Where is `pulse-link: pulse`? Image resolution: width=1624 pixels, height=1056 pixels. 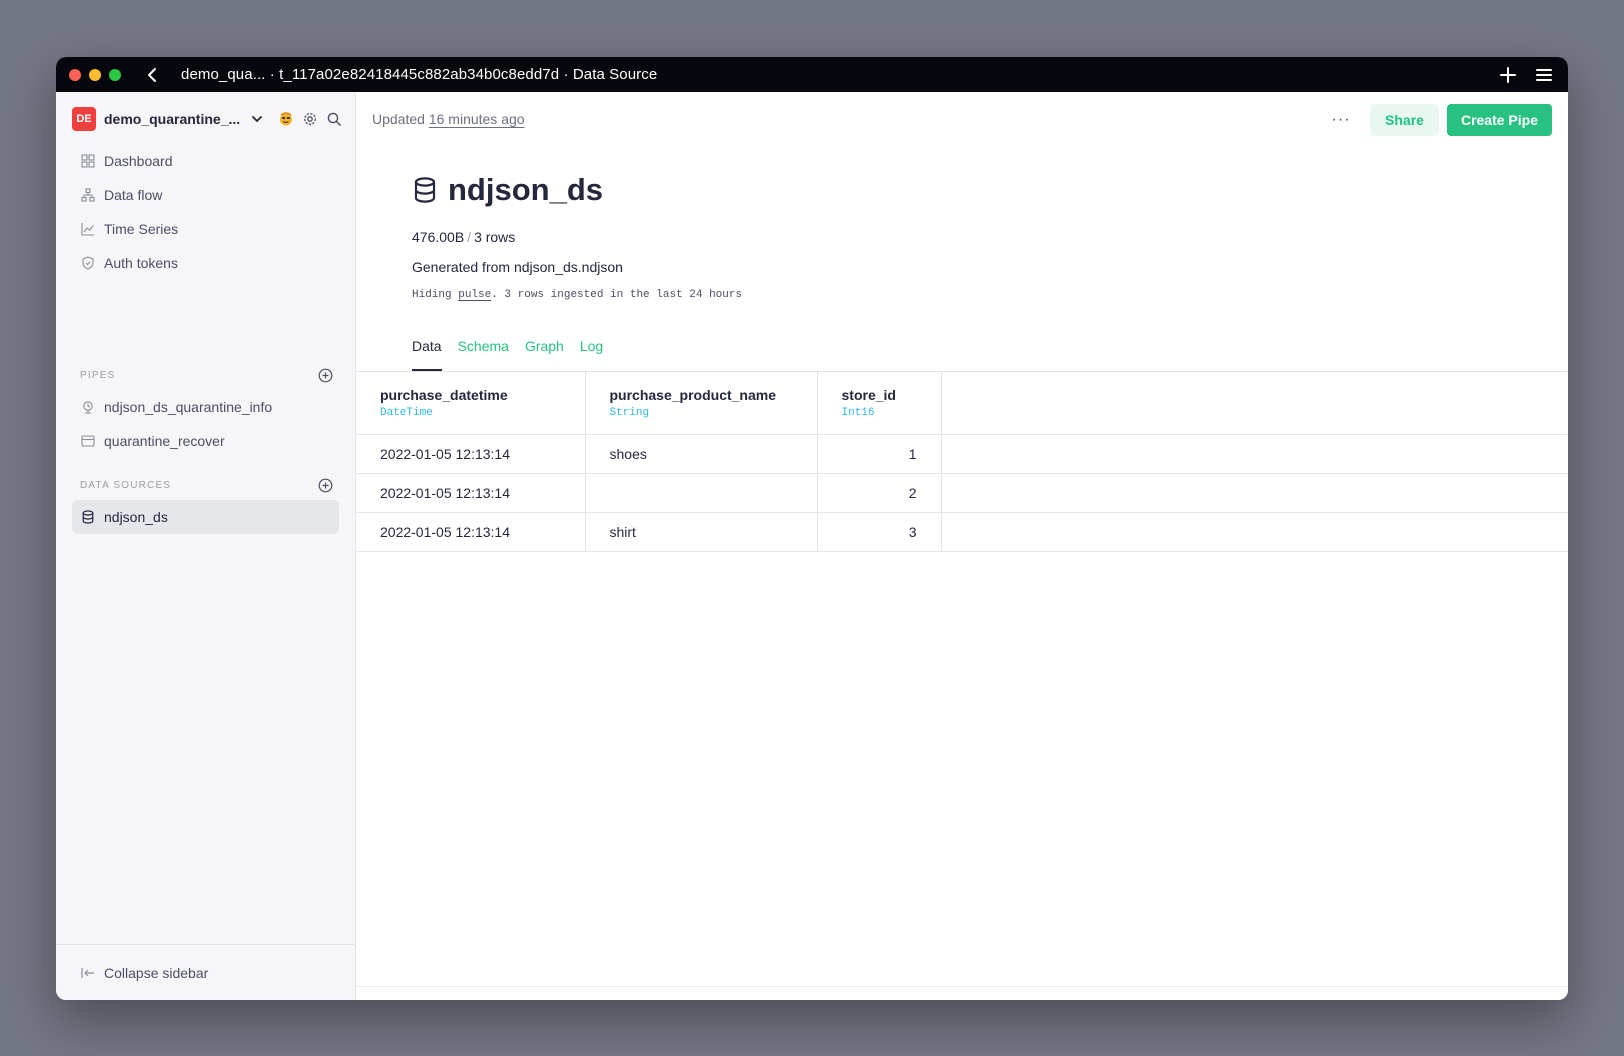 pulse-link: pulse is located at coordinates (474, 295).